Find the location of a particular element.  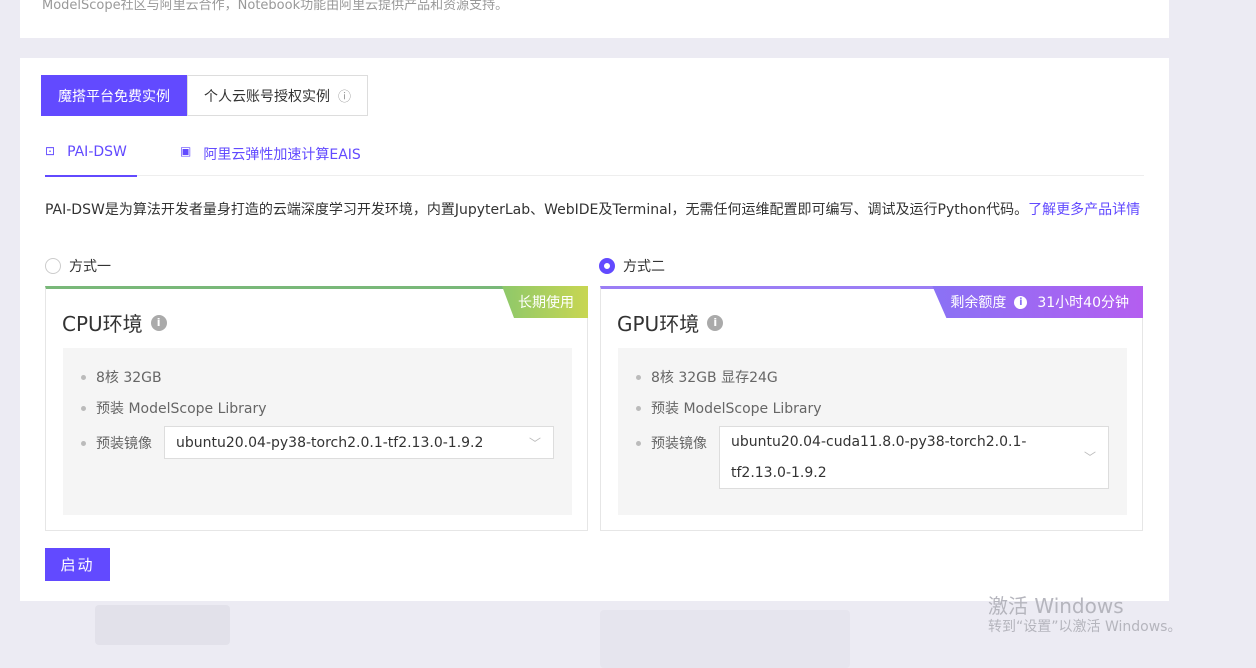

option1-radio-row: 方式一 is located at coordinates (78, 266).